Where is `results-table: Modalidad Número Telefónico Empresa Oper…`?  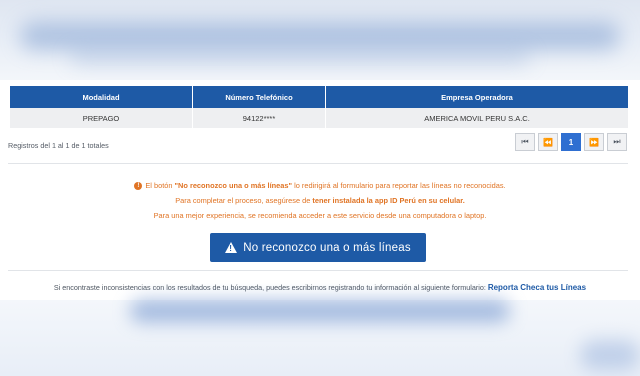
results-table: Modalidad Número Telefónico Empresa Oper… is located at coordinates (319, 107).